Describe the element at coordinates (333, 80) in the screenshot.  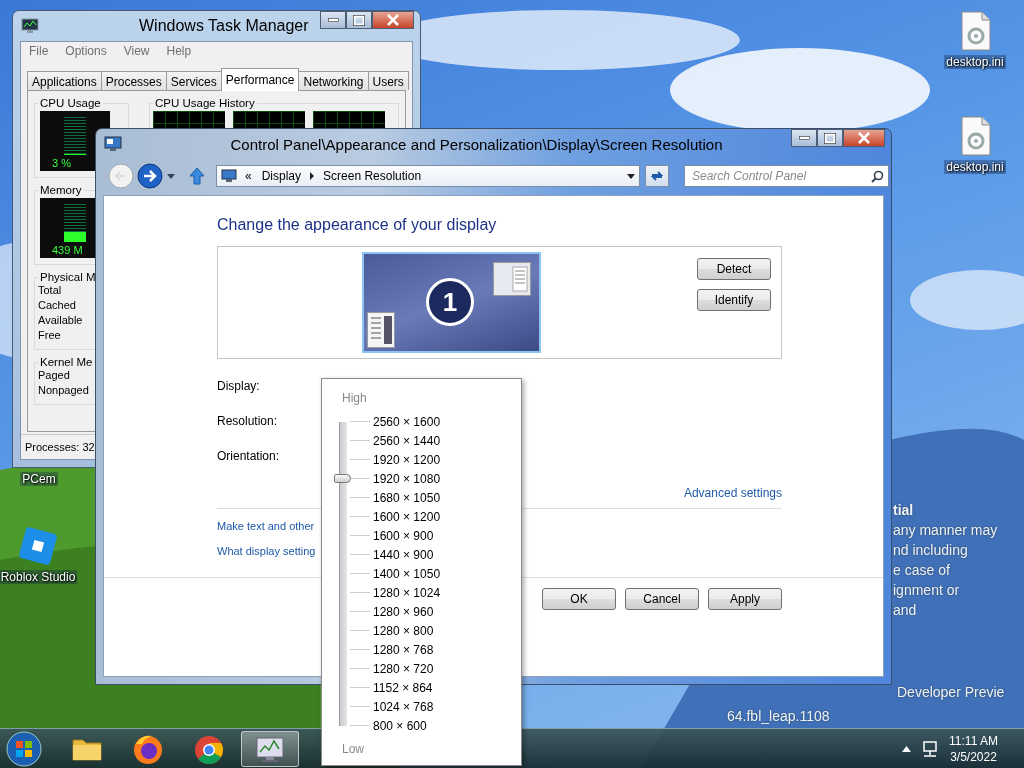
I see `tab: Networking` at that location.